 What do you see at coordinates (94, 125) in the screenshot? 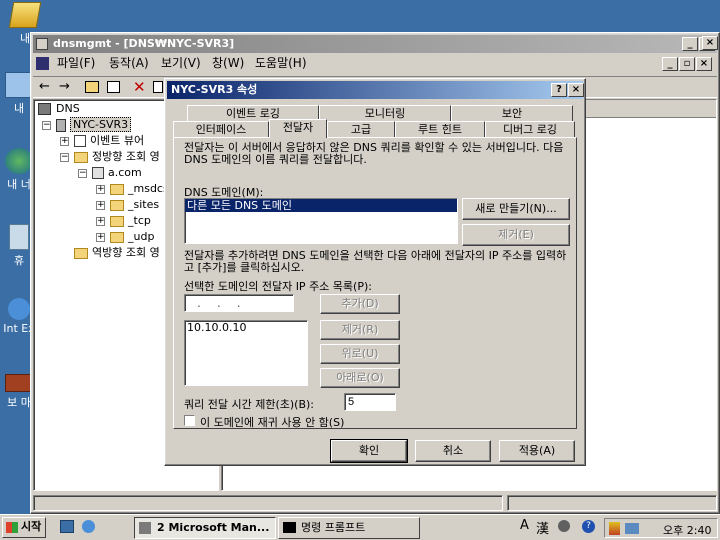
I see `tree-server: NYC-SVR3` at bounding box center [94, 125].